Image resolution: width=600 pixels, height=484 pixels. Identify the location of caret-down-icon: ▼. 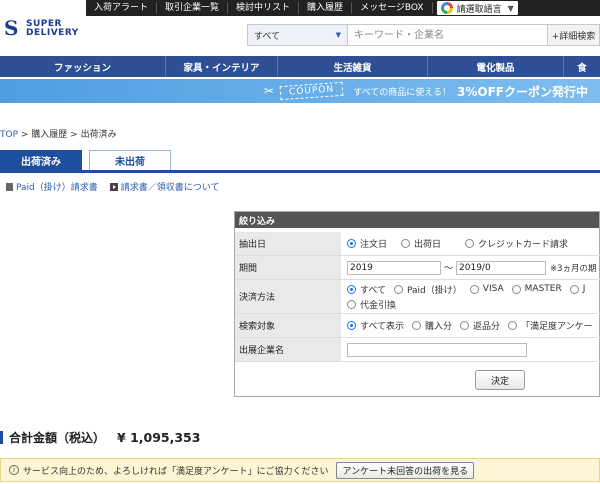
(510, 8).